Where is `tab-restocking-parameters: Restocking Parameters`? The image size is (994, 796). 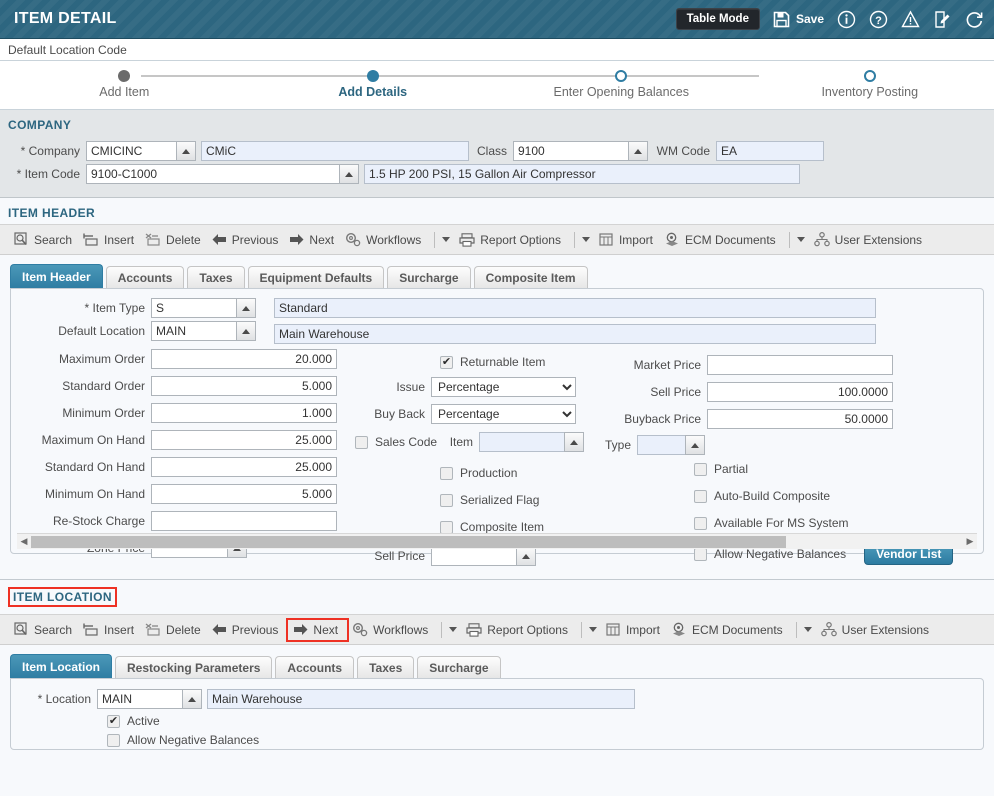
tab-restocking-parameters: Restocking Parameters is located at coordinates (194, 667).